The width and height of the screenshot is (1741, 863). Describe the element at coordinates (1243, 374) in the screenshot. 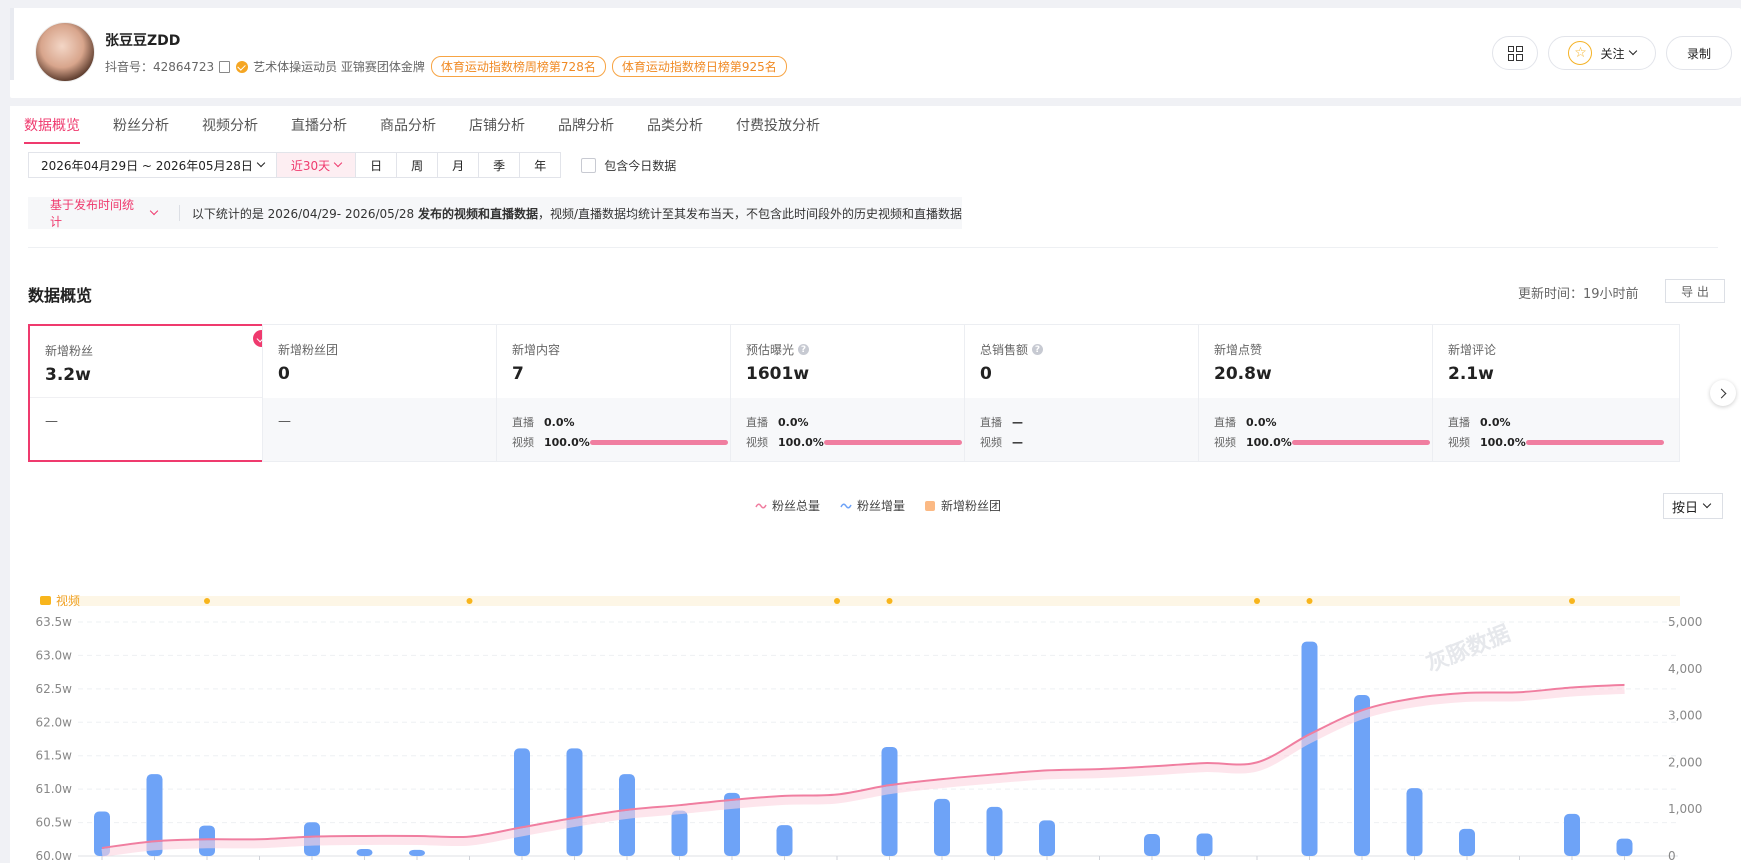

I see `metric-value: 20.8w` at that location.